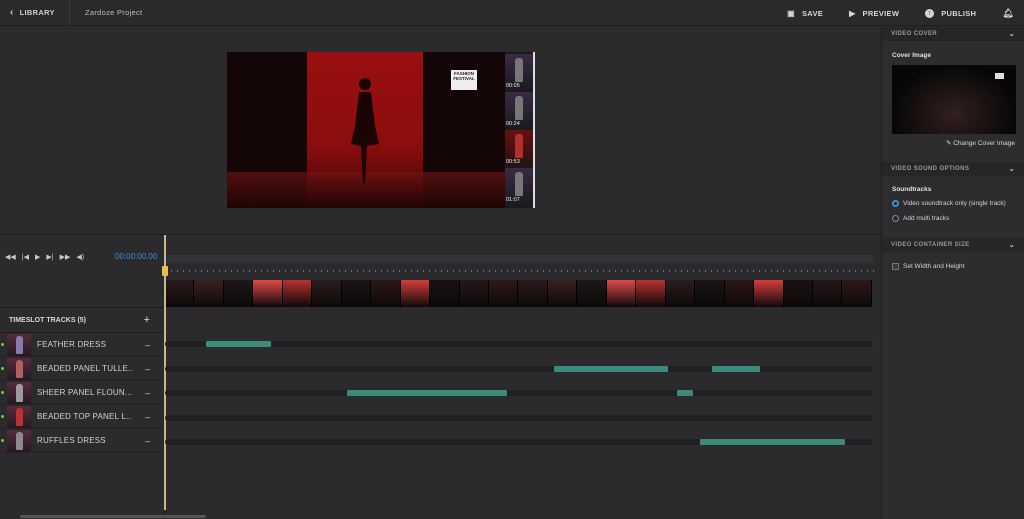 The image size is (1024, 519). I want to click on video-player: FASHION FESTIVAL, so click(366, 130).